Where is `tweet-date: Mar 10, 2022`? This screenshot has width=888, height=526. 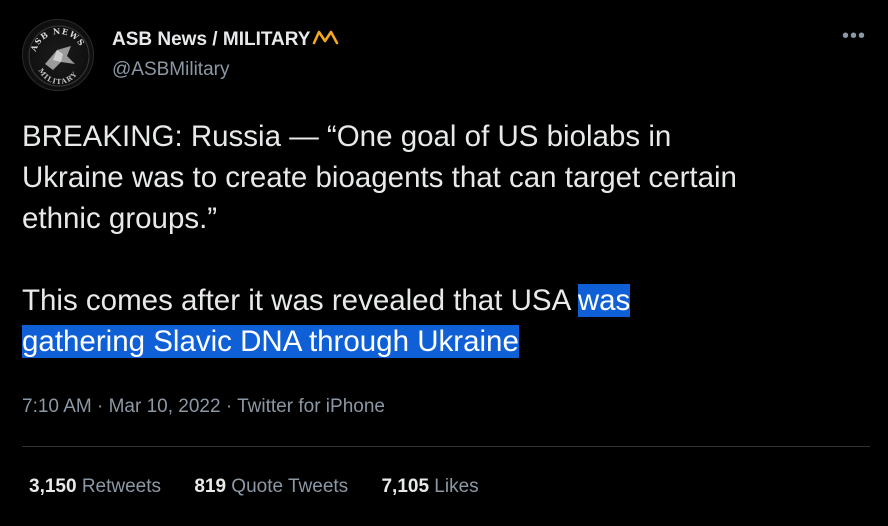 tweet-date: Mar 10, 2022 is located at coordinates (165, 406).